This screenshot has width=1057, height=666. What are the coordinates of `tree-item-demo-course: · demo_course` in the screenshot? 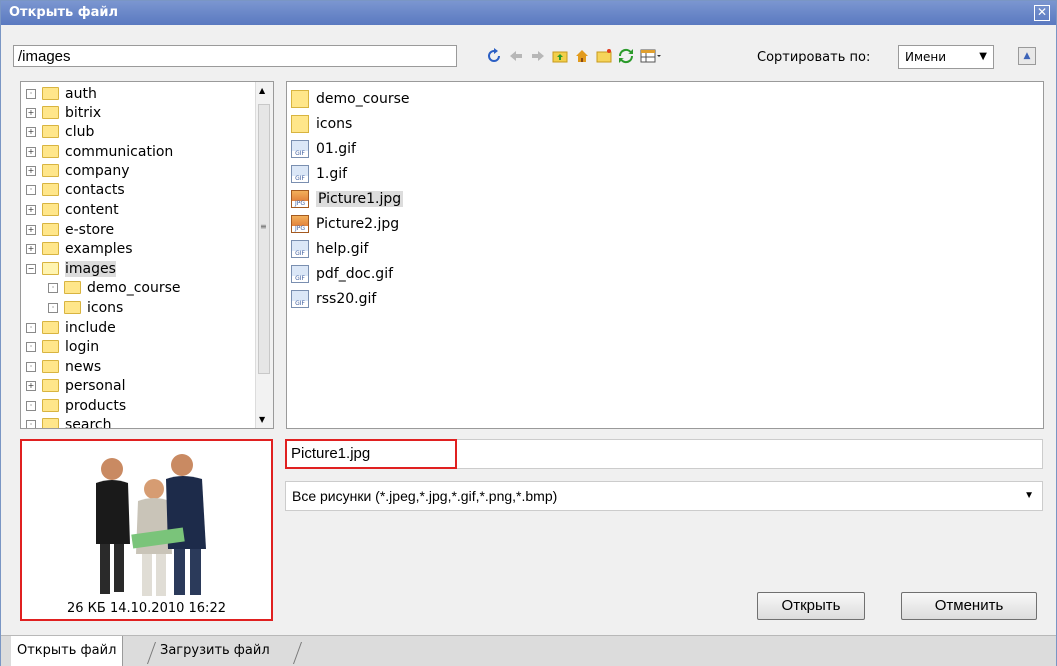 It's located at (114, 287).